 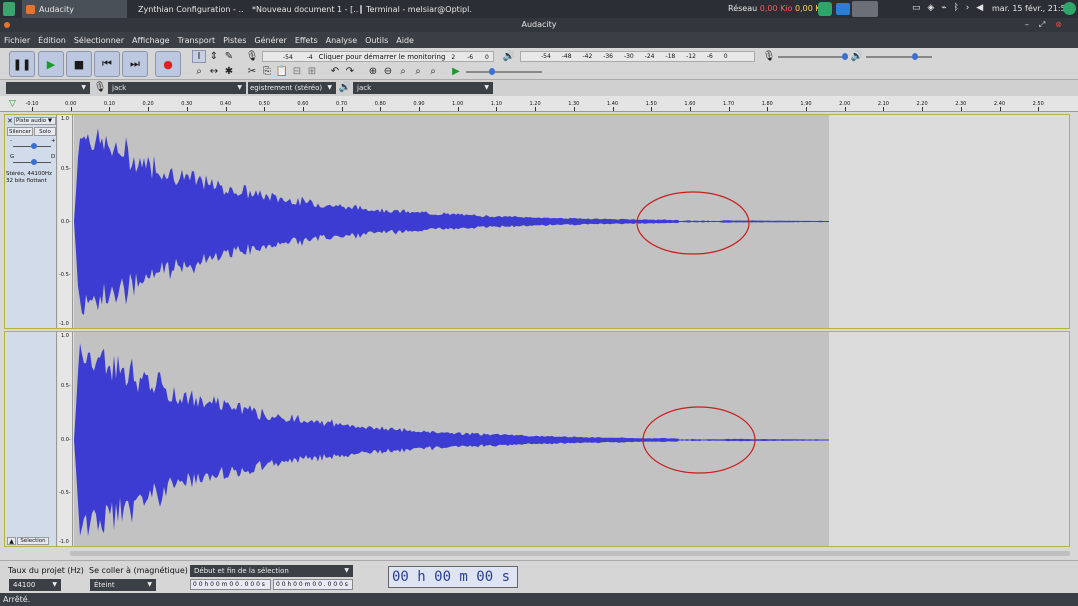 I want to click on menu-edition: Édition, so click(x=52, y=40).